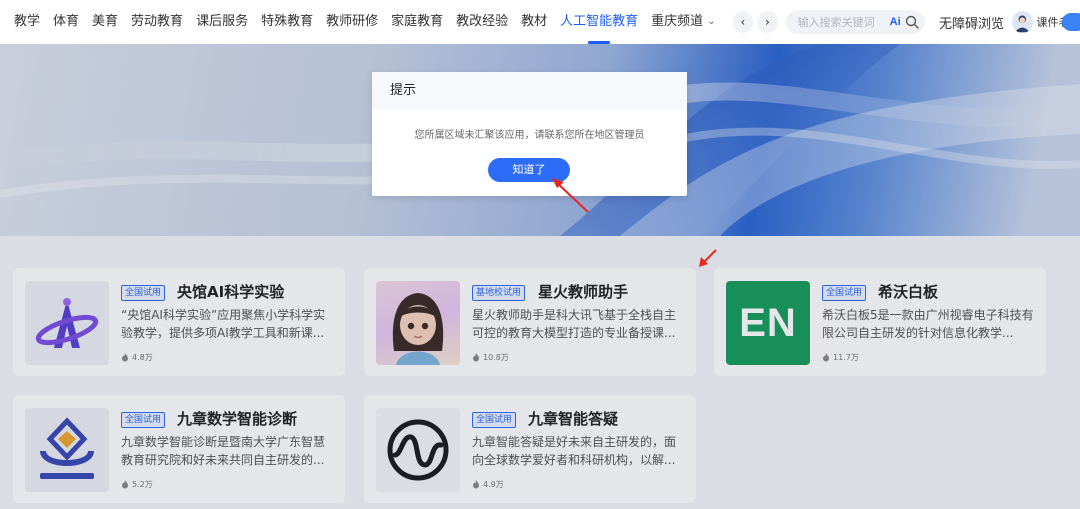  What do you see at coordinates (352, 22) in the screenshot?
I see `nav-item-teacher-training: 教师研修` at bounding box center [352, 22].